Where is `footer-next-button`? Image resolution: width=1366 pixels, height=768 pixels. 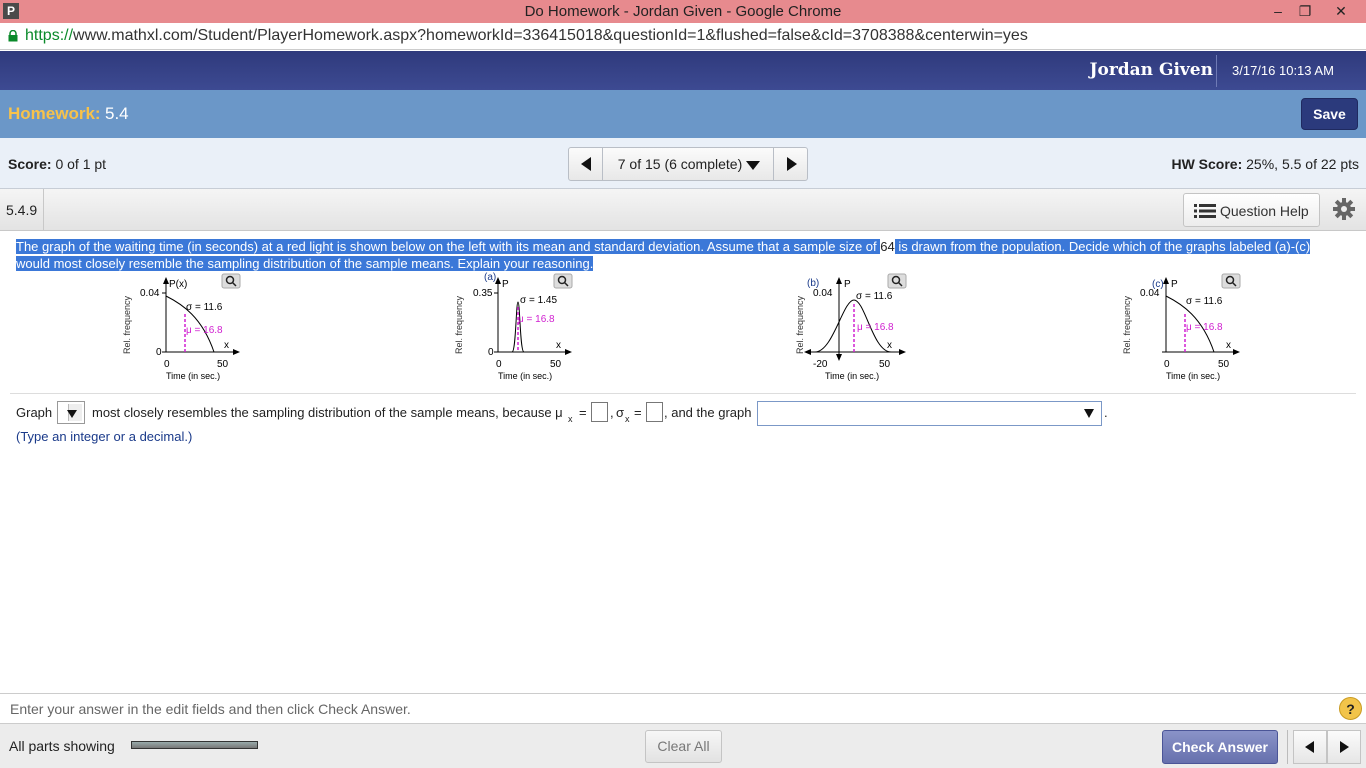 footer-next-button is located at coordinates (1344, 747).